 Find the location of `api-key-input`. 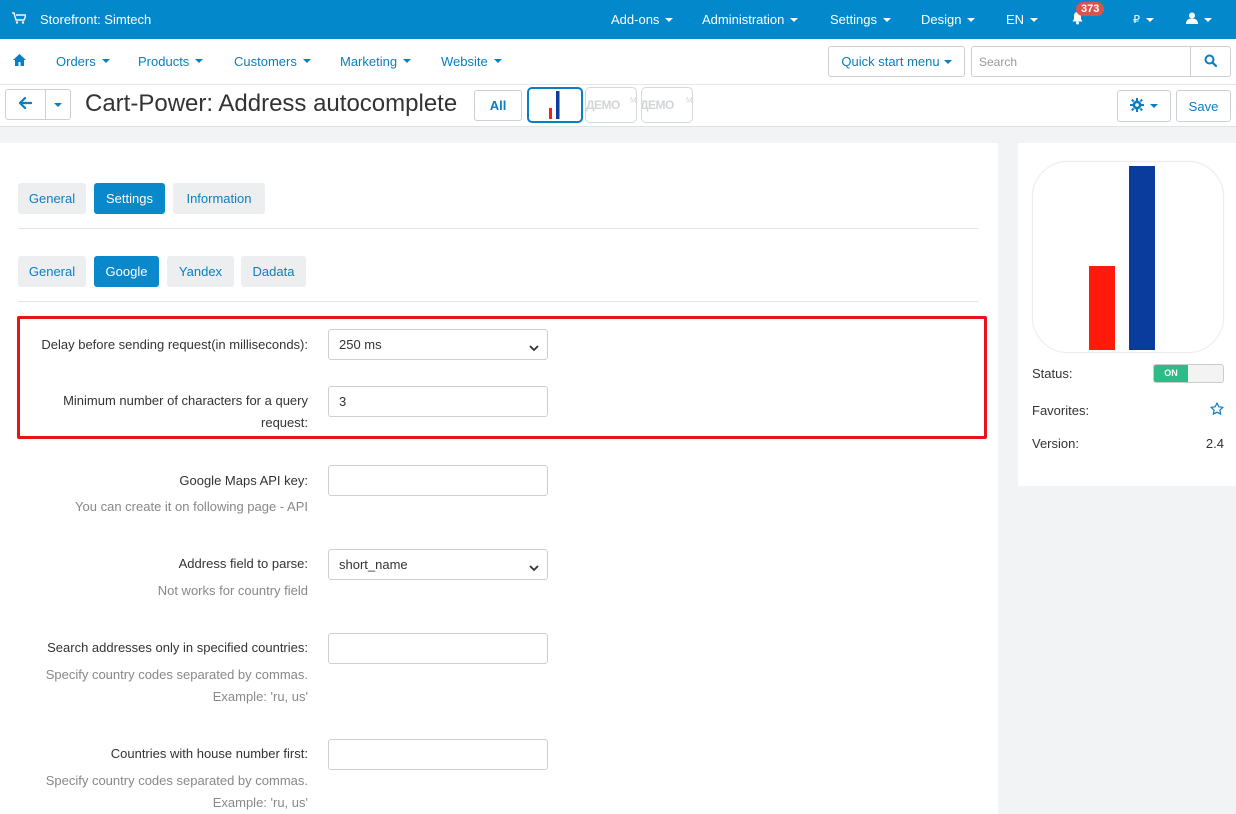

api-key-input is located at coordinates (438, 480).